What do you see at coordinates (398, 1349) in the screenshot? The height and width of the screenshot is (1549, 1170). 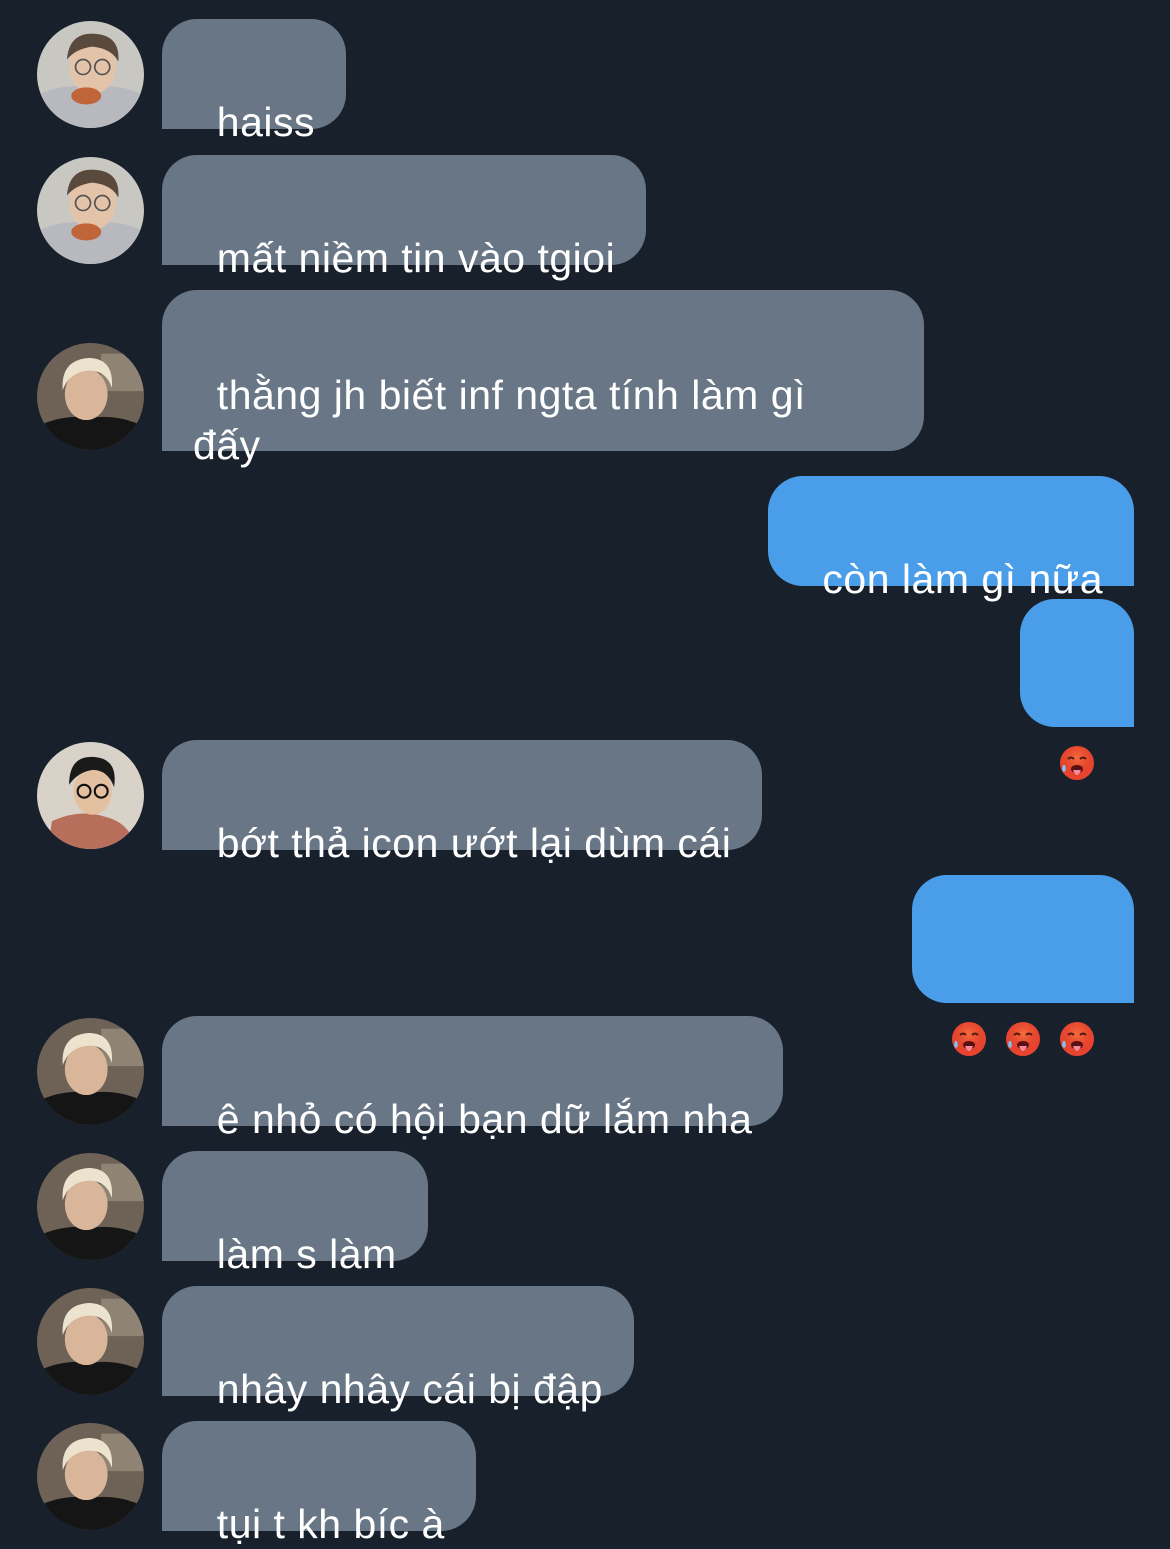 I see `incoming-message: nhây nhây cái bị đập` at bounding box center [398, 1349].